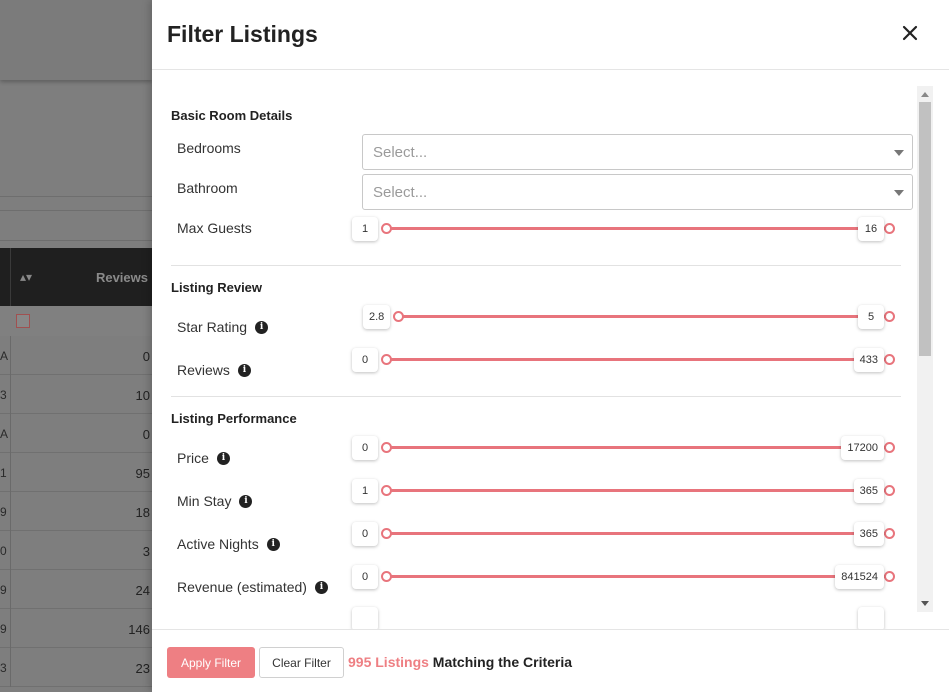 The width and height of the screenshot is (949, 692). What do you see at coordinates (215, 501) in the screenshot?
I see `field-label-min-stay: Min Stay i` at bounding box center [215, 501].